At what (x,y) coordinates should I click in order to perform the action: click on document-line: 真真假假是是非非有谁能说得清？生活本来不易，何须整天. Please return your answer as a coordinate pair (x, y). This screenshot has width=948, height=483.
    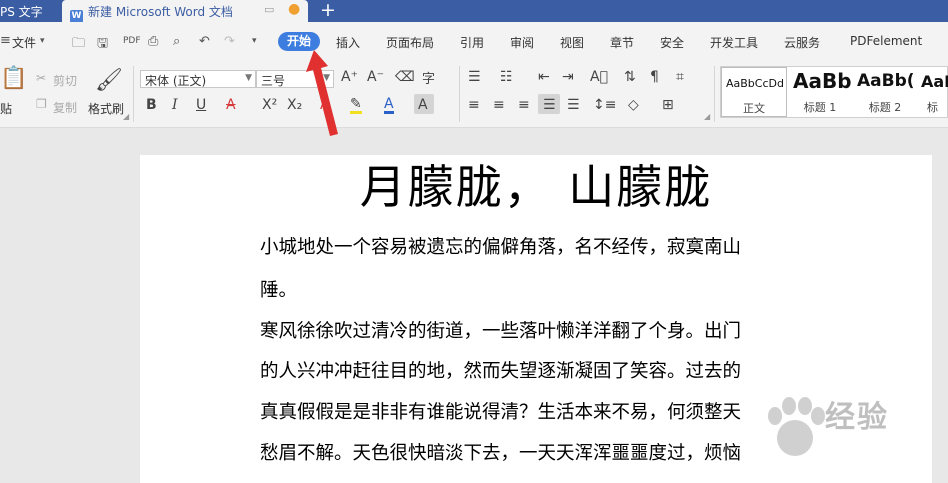
    Looking at the image, I should click on (500, 411).